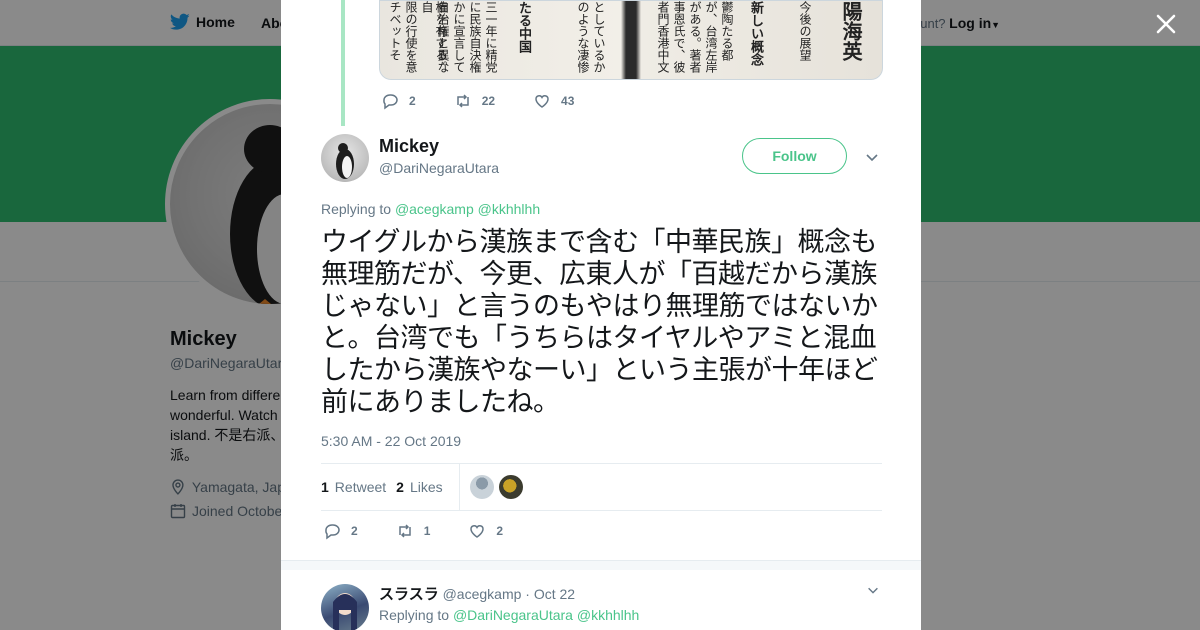  Describe the element at coordinates (345, 161) in the screenshot. I see `penguin-avatar-image` at that location.